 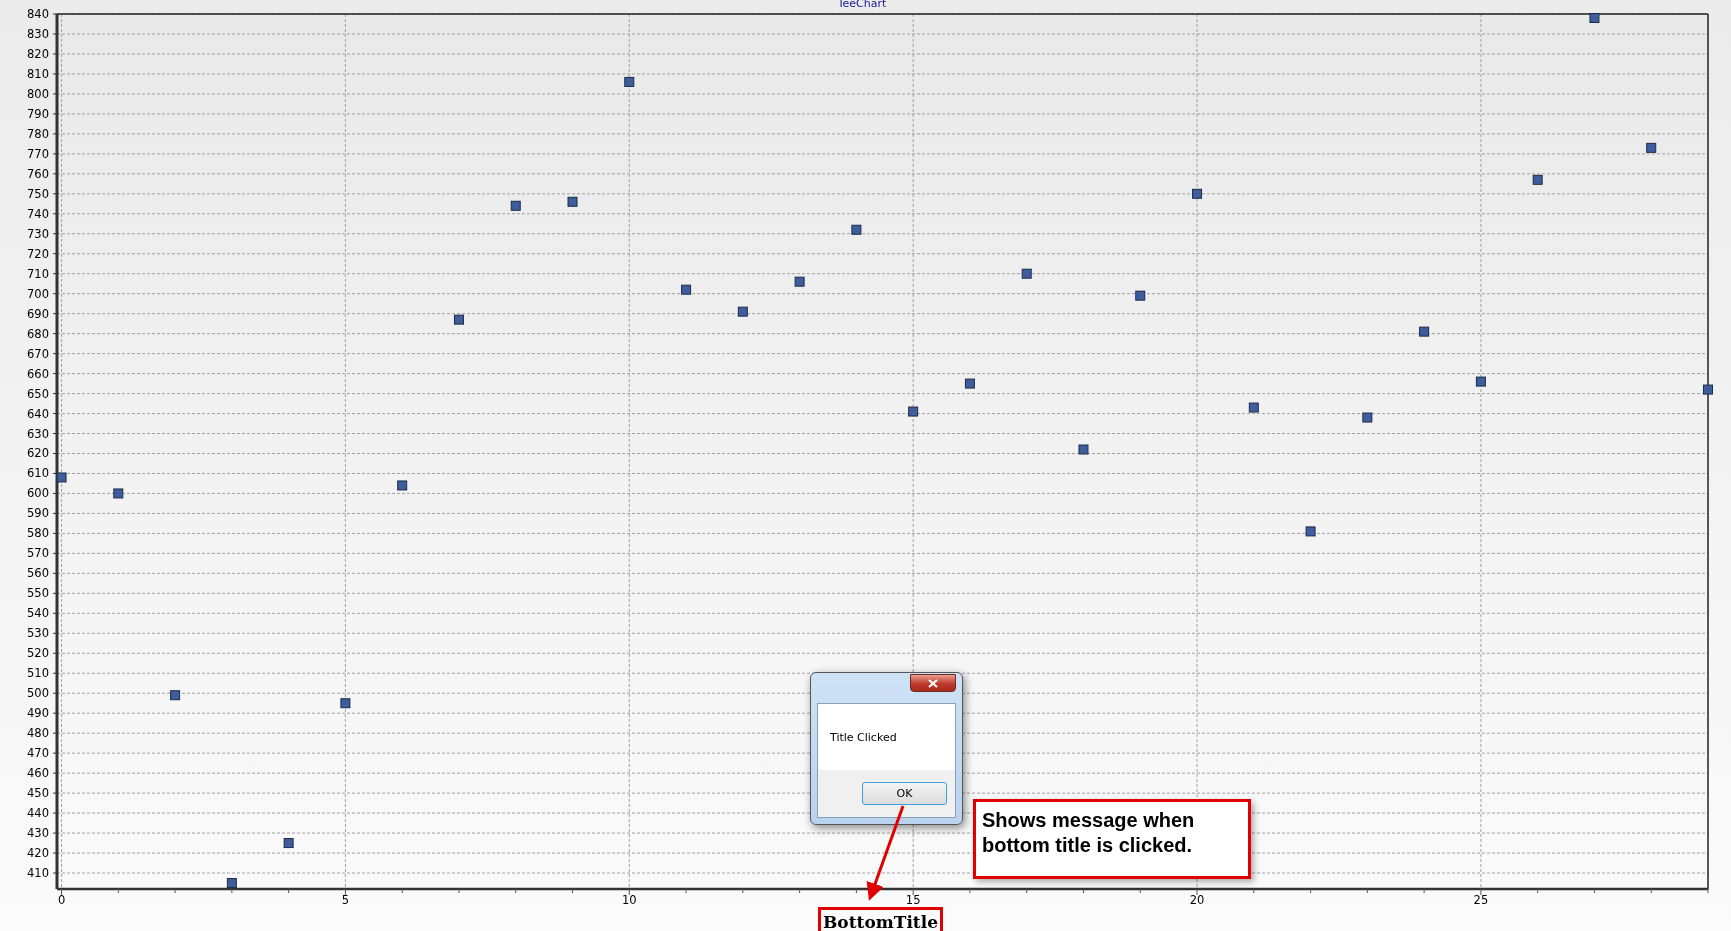 What do you see at coordinates (38, 393) in the screenshot?
I see `axis-label: 650` at bounding box center [38, 393].